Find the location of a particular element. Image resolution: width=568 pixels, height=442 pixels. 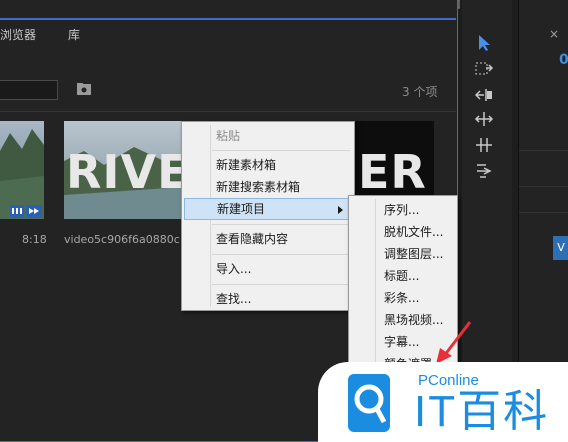

rolling-edit-tool-icon is located at coordinates (484, 119).